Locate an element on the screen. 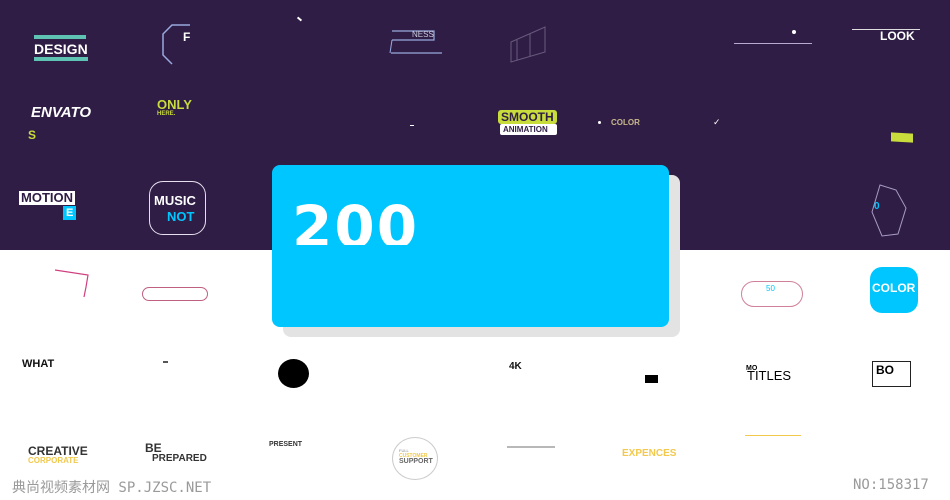 The image size is (950, 500). bo-text: BO is located at coordinates (885, 370).